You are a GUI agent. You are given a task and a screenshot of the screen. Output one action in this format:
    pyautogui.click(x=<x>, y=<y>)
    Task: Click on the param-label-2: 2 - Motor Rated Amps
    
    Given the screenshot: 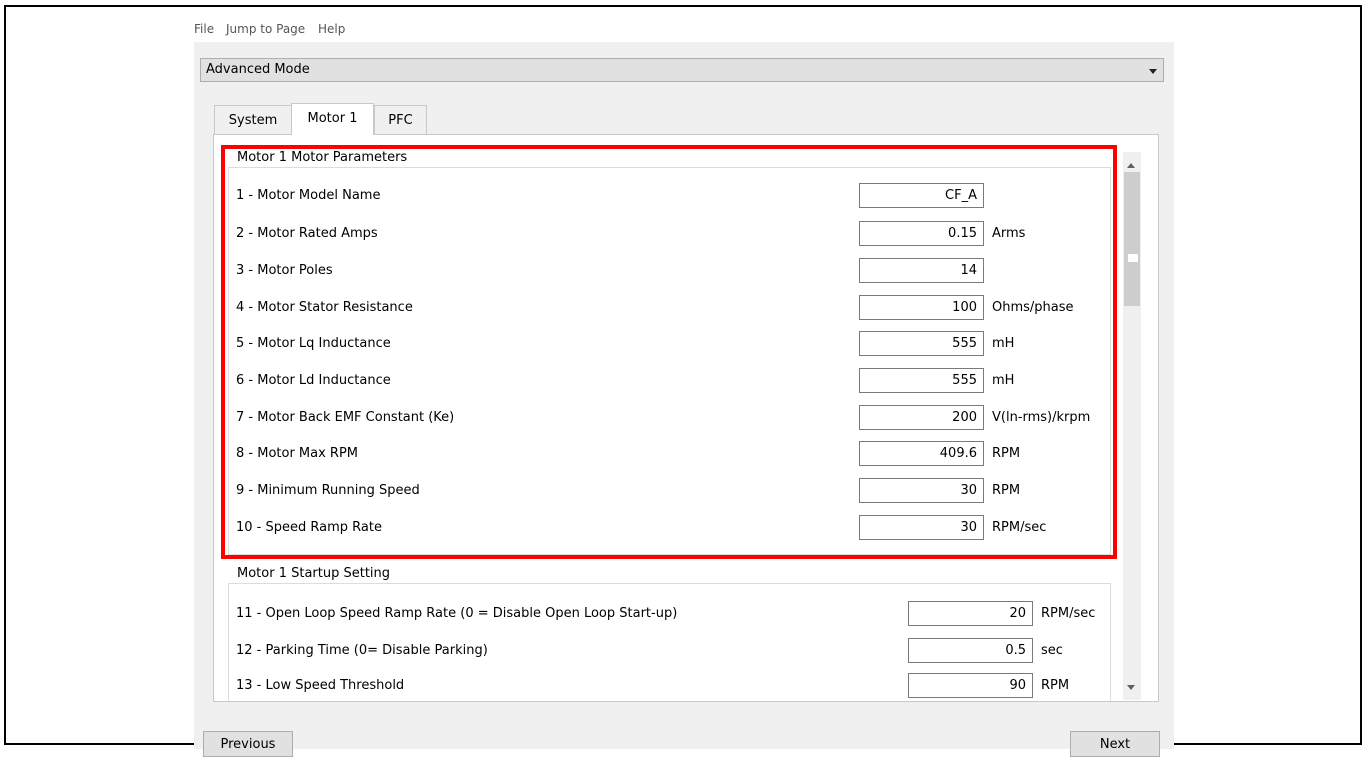 What is the action you would take?
    pyautogui.click(x=307, y=233)
    